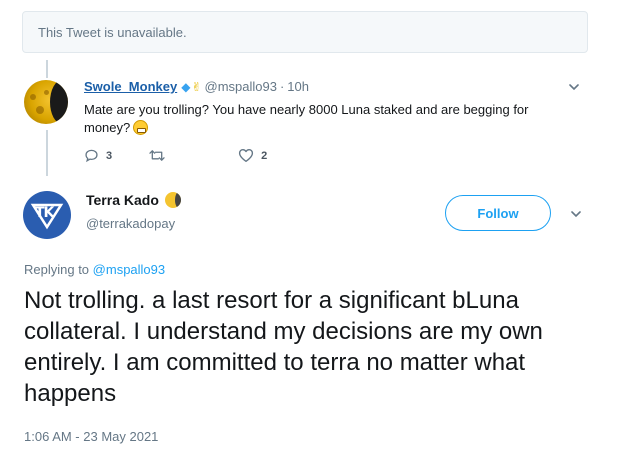 This screenshot has height=456, width=617. I want to click on reply-more-chevron-icon, so click(574, 87).